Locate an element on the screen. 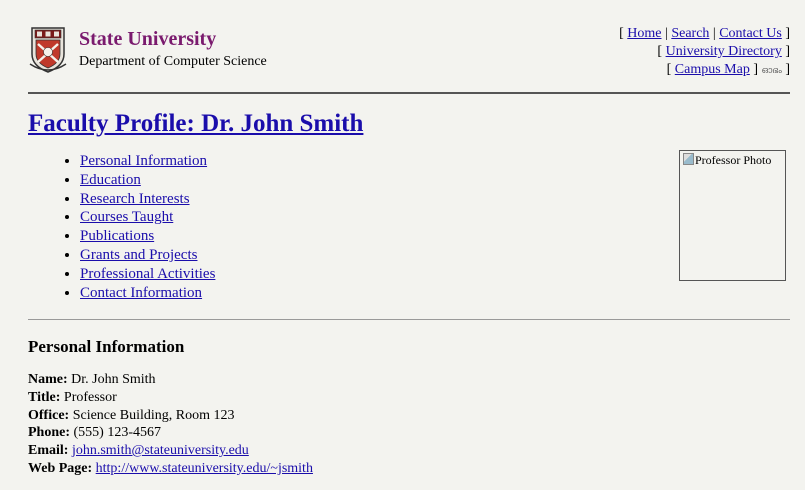  toc-item: Education is located at coordinates (147, 180).